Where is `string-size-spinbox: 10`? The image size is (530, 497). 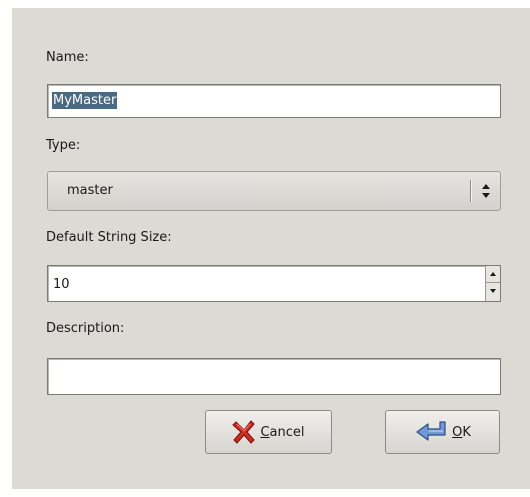
string-size-spinbox: 10 is located at coordinates (274, 283).